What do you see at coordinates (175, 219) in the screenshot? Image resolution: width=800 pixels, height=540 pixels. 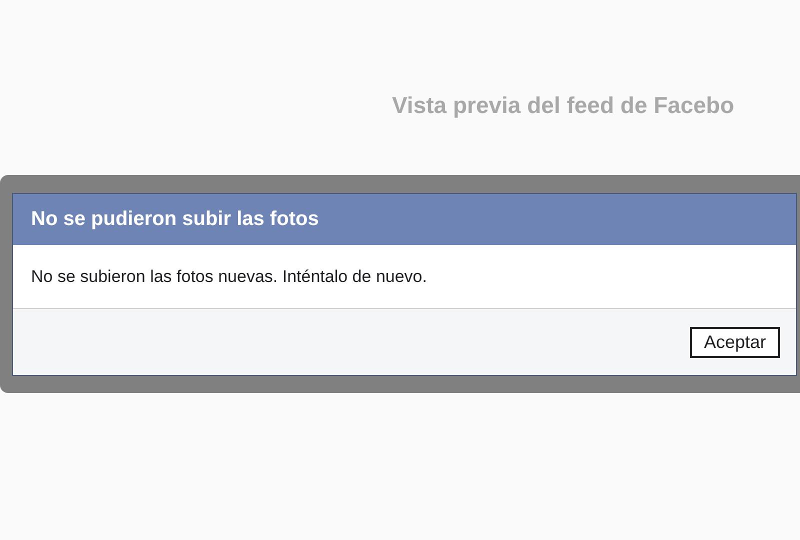 I see `dialog-title: No se pudieron subir las fotos` at bounding box center [175, 219].